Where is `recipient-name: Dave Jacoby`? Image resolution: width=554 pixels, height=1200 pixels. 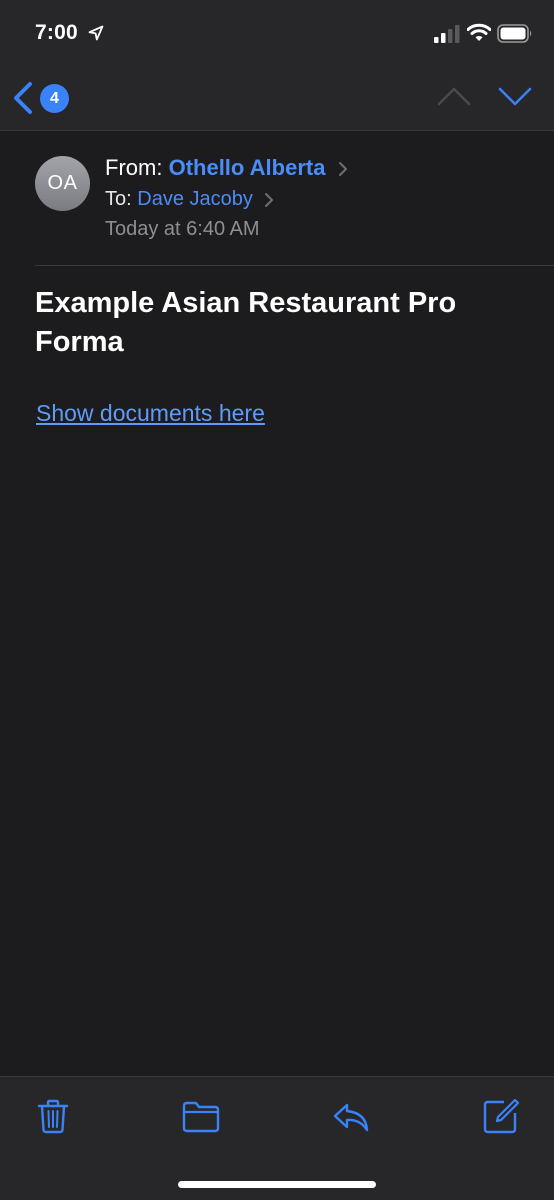 recipient-name: Dave Jacoby is located at coordinates (195, 199).